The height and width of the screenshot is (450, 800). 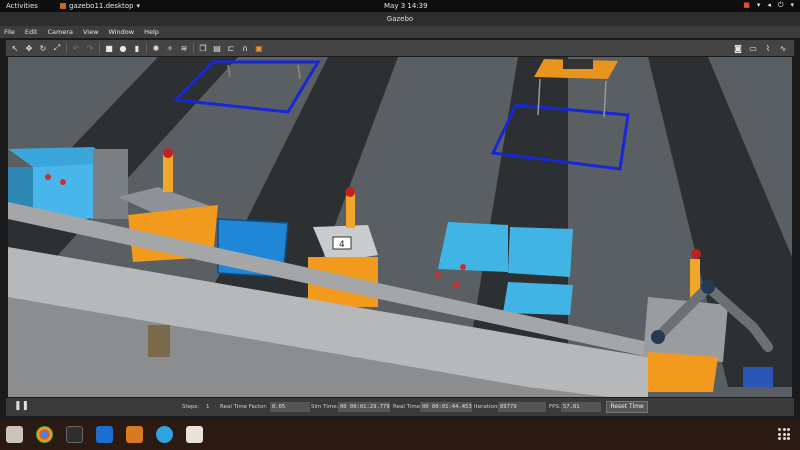 What do you see at coordinates (758, 377) in the screenshot?
I see `gripper-tray` at bounding box center [758, 377].